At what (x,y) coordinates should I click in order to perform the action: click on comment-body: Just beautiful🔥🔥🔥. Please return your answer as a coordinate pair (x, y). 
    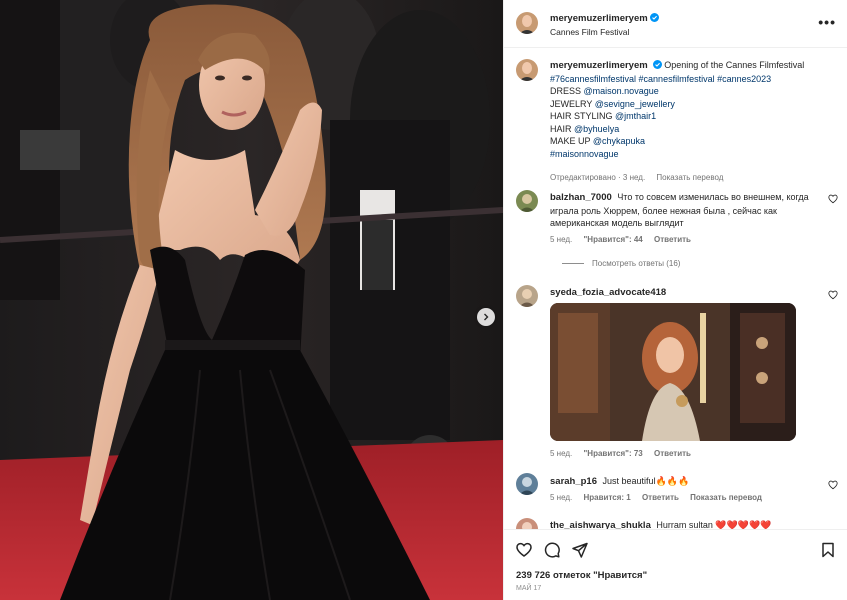
    Looking at the image, I should click on (646, 481).